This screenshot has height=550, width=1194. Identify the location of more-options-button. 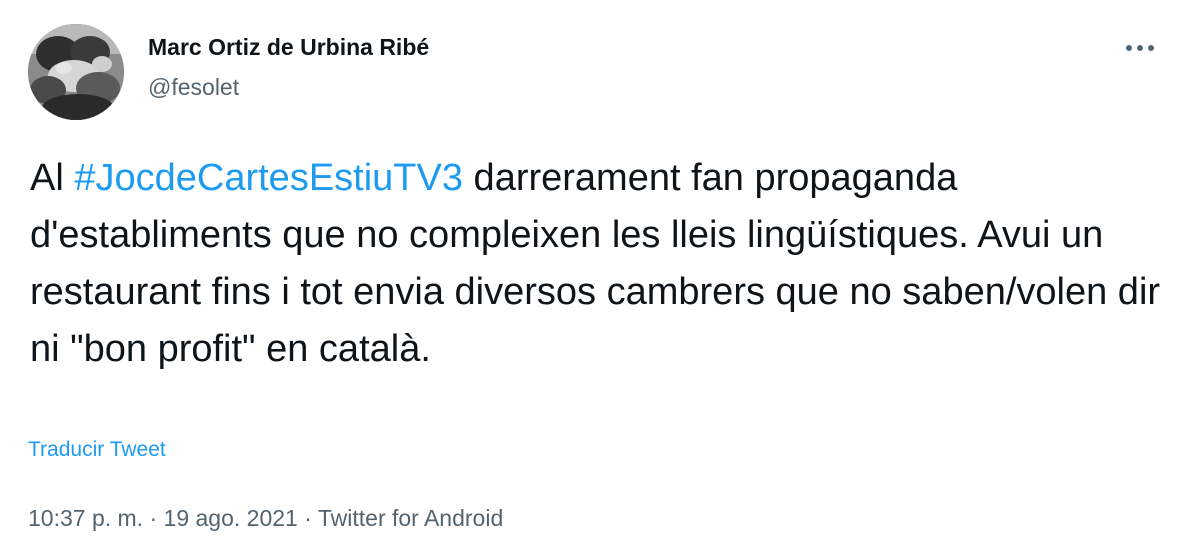
(1140, 48).